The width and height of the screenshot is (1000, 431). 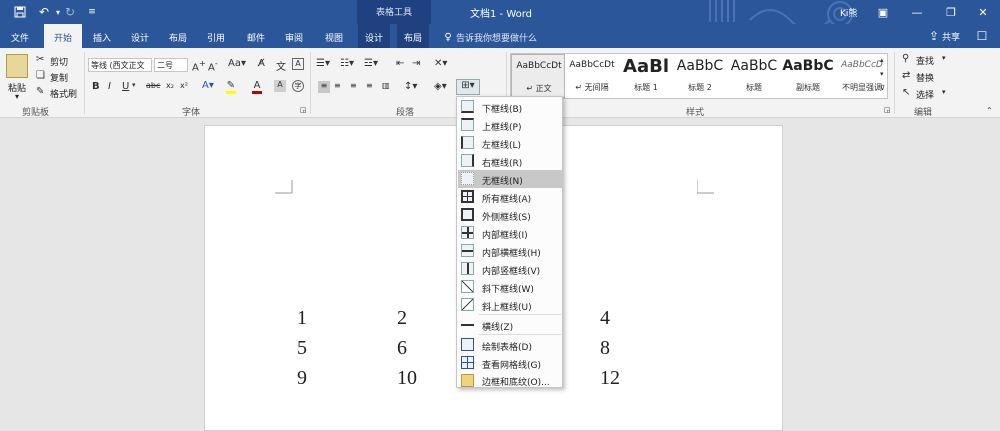 I want to click on table-cell: 4, so click(x=605, y=318).